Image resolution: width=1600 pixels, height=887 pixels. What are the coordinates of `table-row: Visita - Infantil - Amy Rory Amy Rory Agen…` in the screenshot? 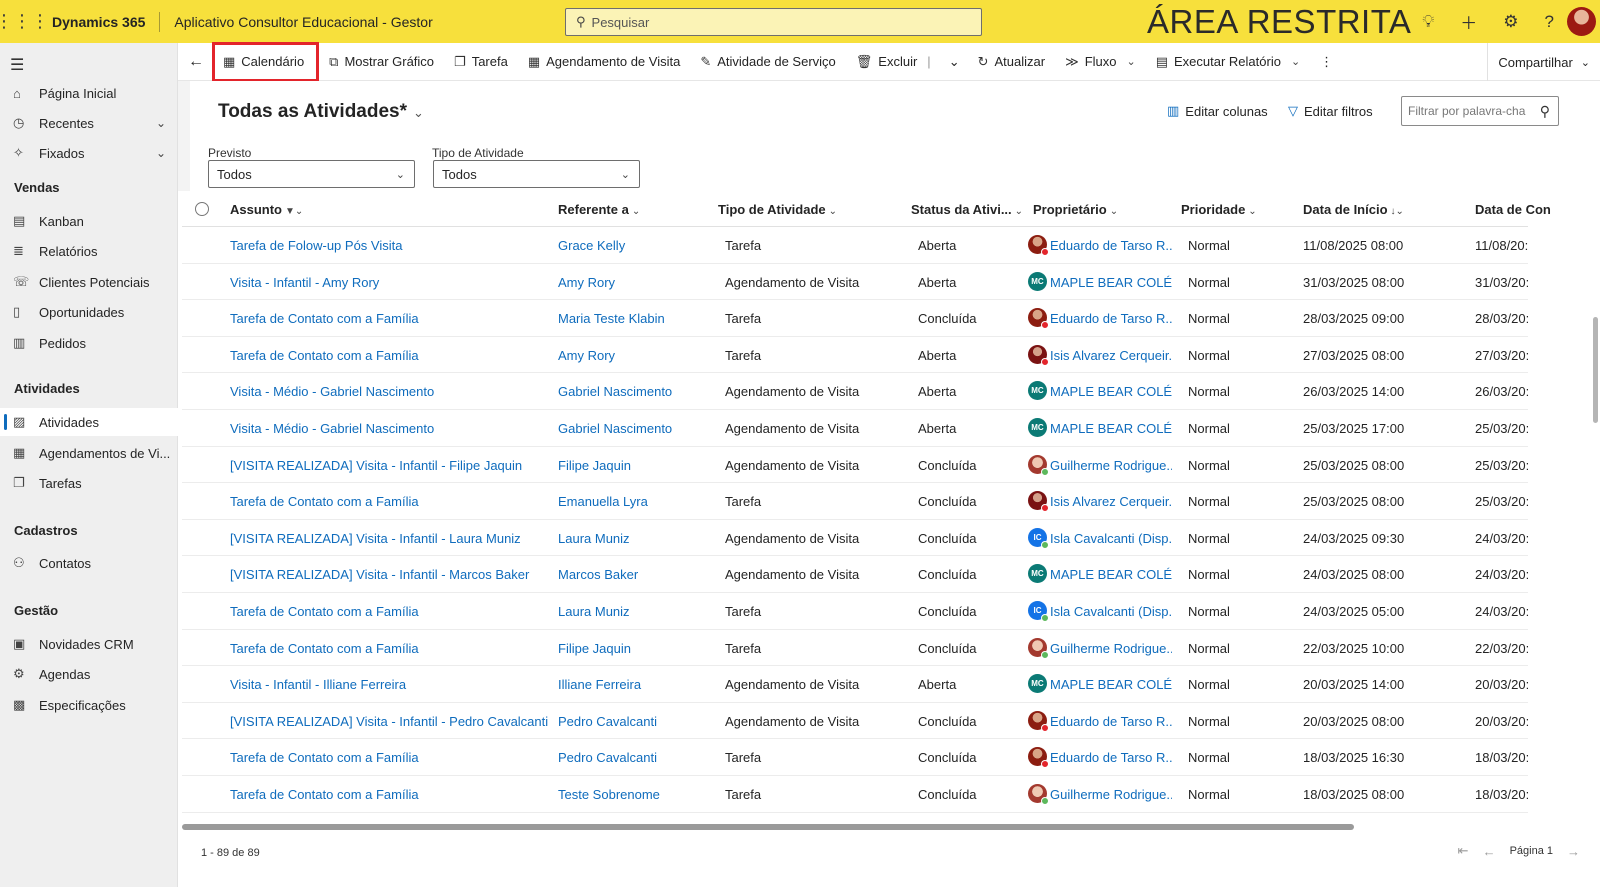 It's located at (855, 282).